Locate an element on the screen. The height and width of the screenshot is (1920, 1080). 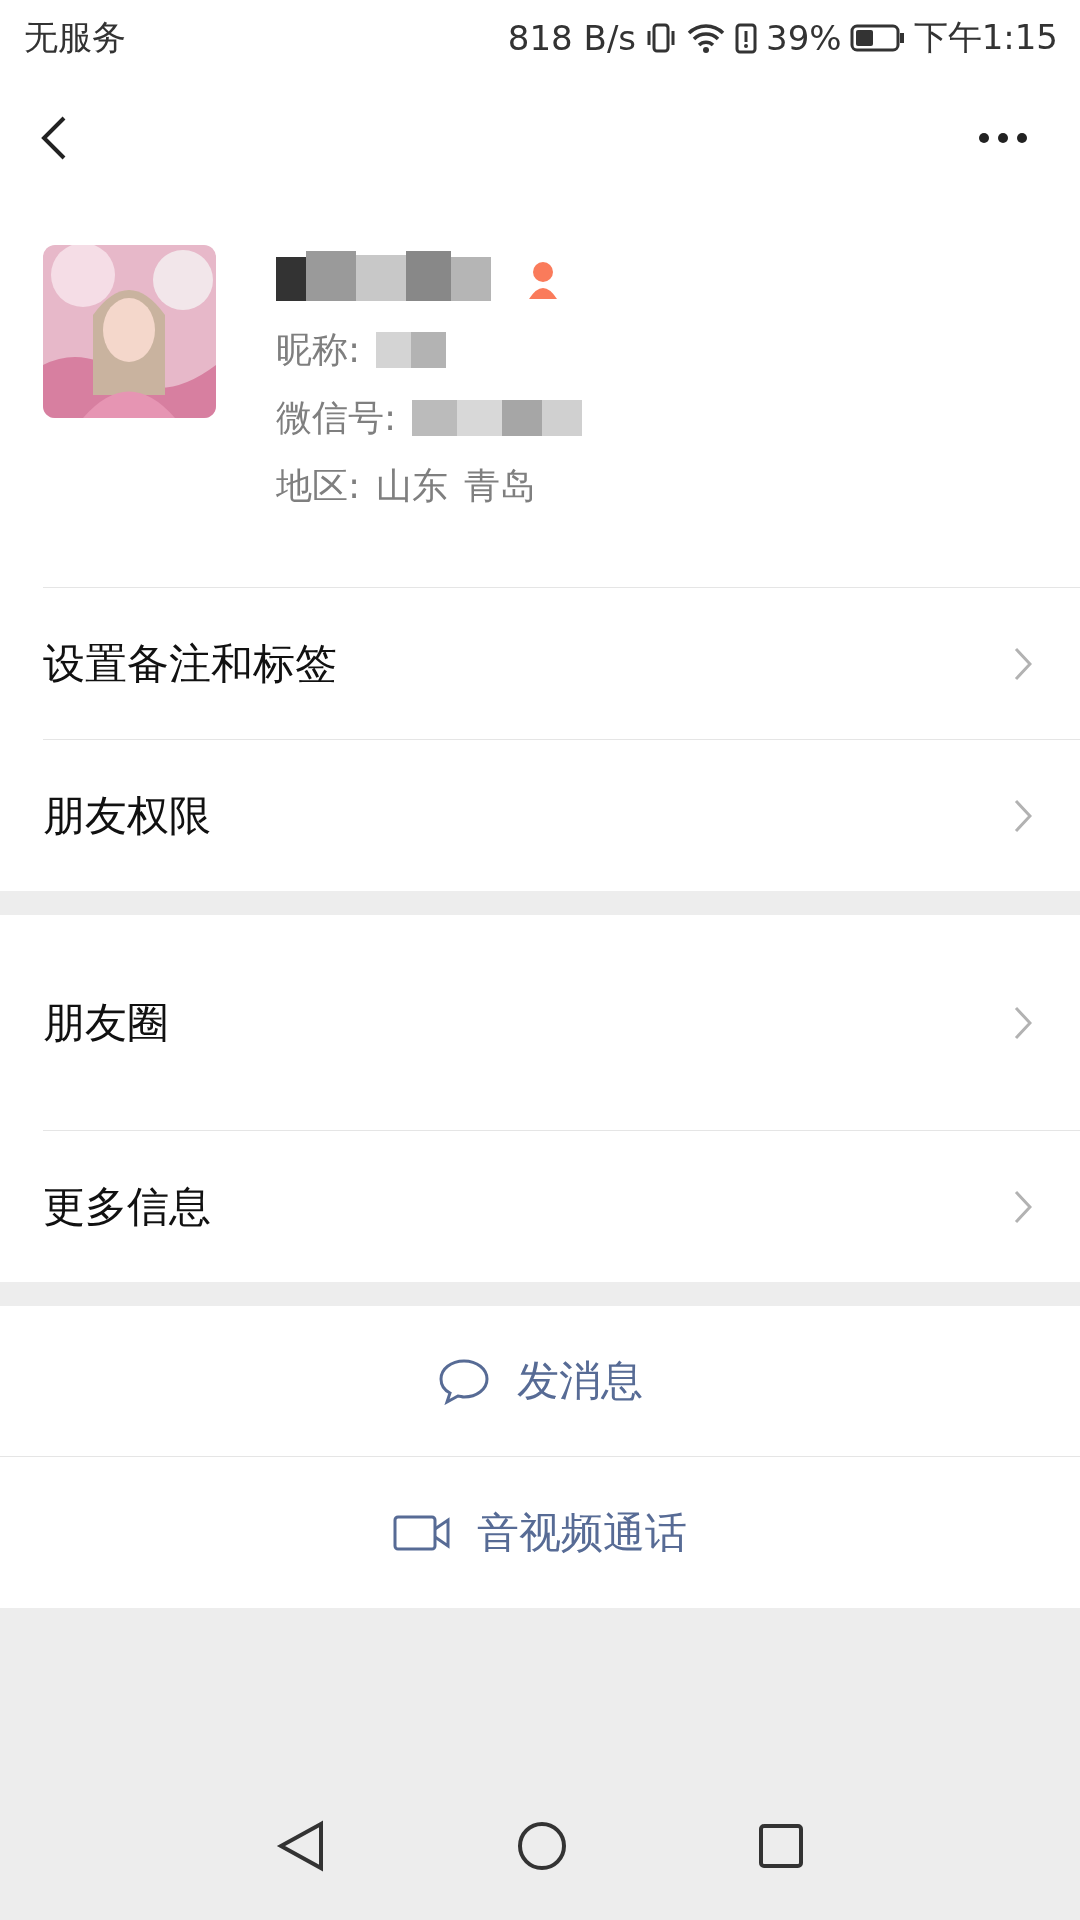
home-circle-icon is located at coordinates (542, 1846).